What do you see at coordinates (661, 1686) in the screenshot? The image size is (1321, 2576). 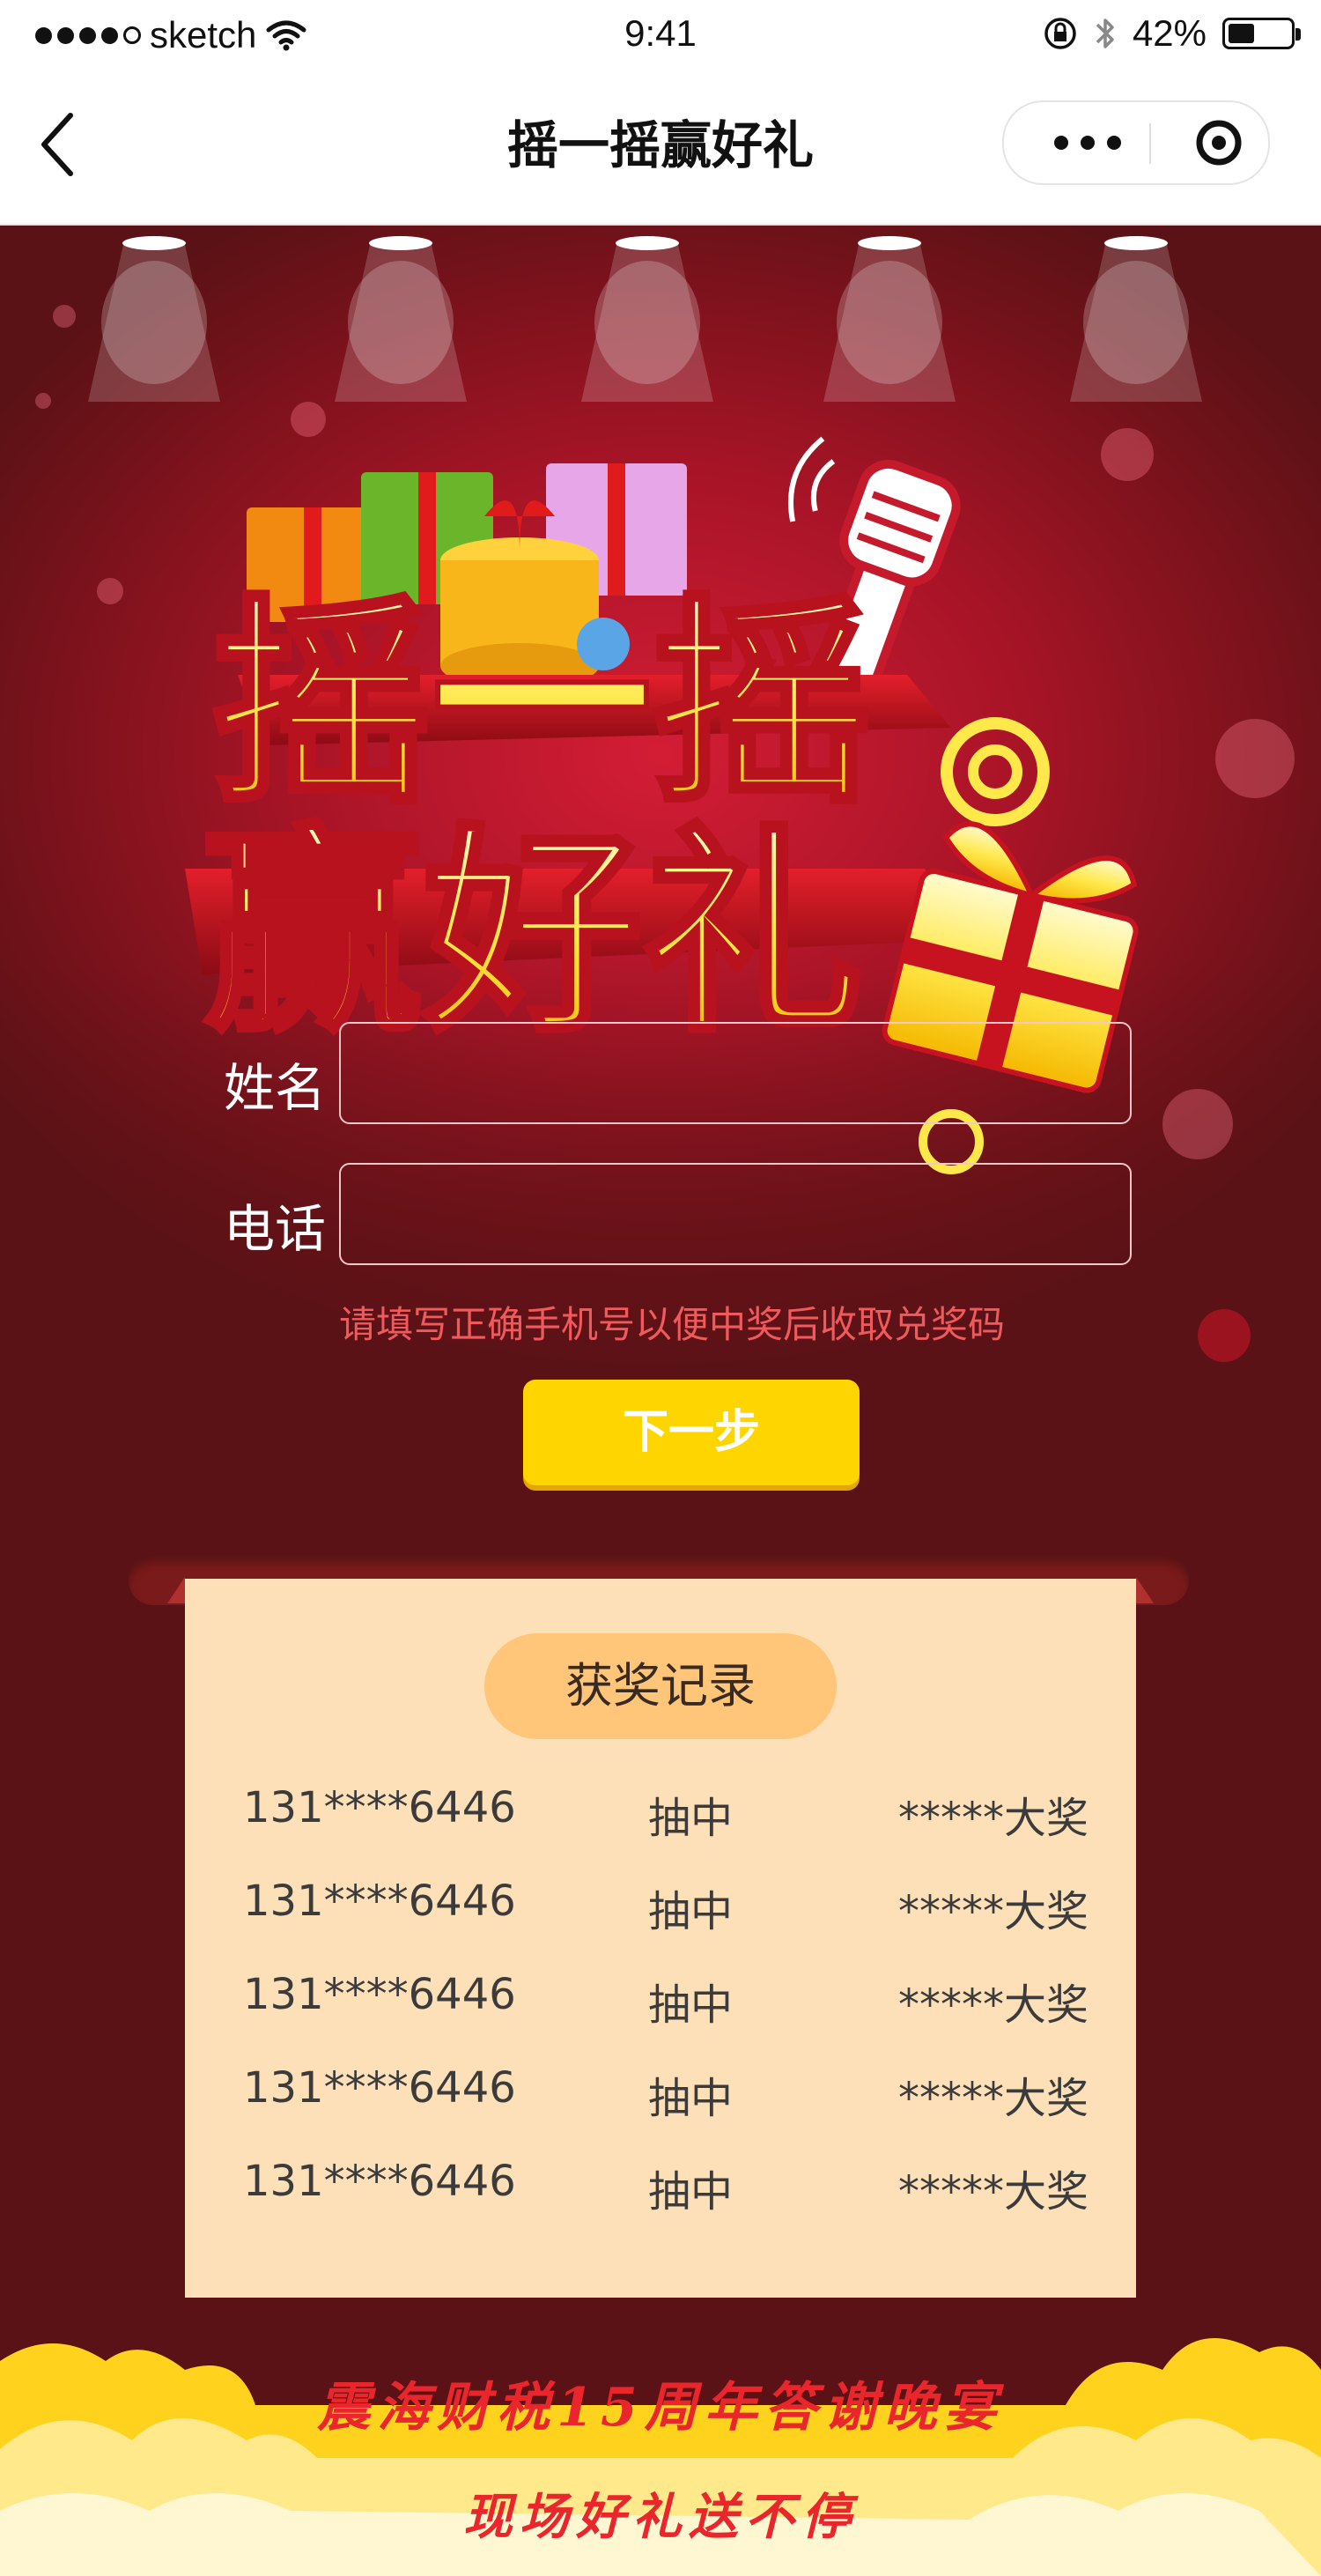 I see `records-title: 获奖记录` at bounding box center [661, 1686].